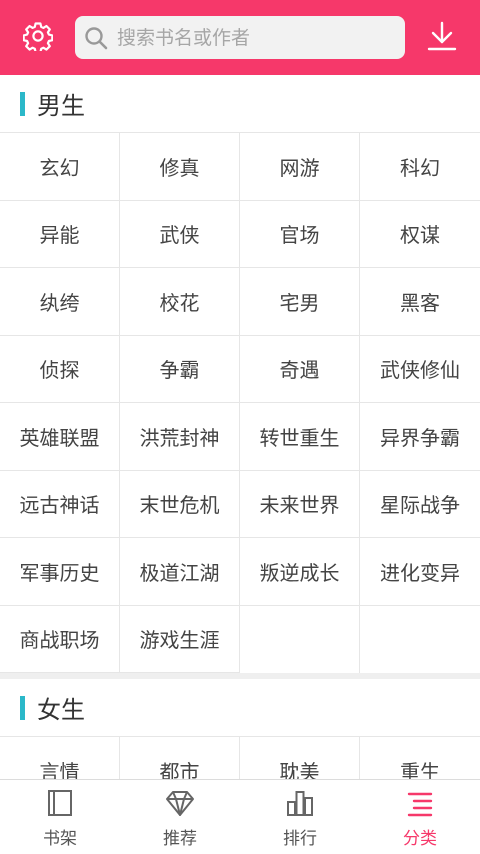 This screenshot has height=854, width=480. What do you see at coordinates (420, 302) in the screenshot?
I see `category-item: 黑客` at bounding box center [420, 302].